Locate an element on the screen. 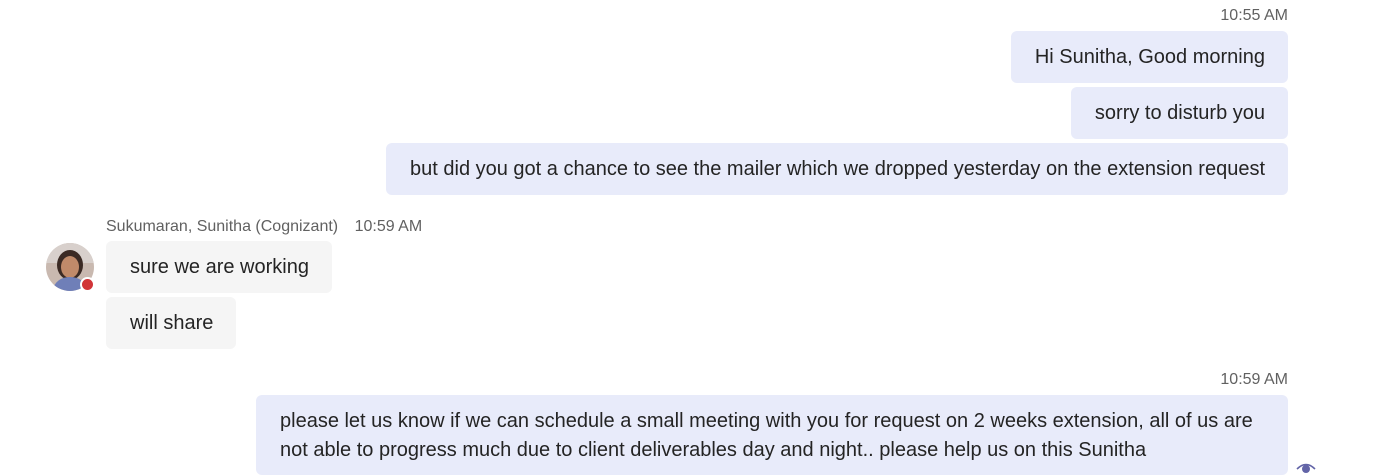 This screenshot has height=475, width=1392. avatar is located at coordinates (70, 267).